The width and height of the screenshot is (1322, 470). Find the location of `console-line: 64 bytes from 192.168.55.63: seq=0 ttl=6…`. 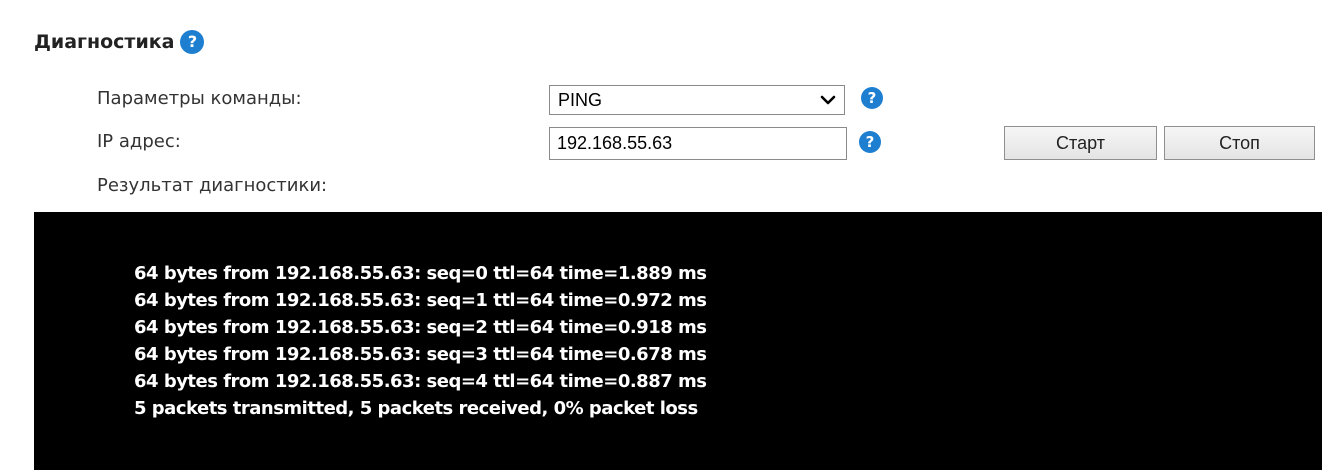

console-line: 64 bytes from 192.168.55.63: seq=0 ttl=6… is located at coordinates (420, 273).